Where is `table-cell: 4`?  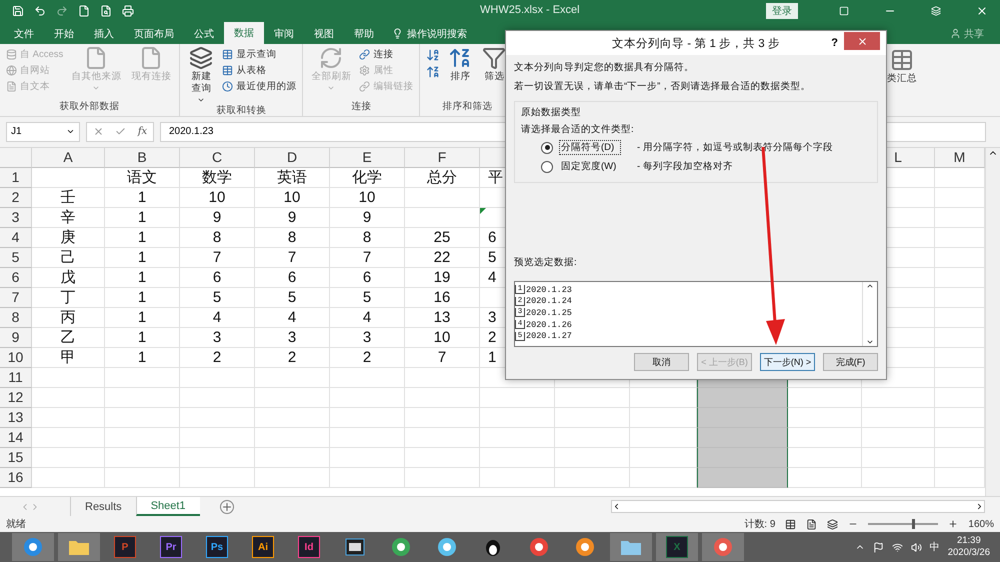
table-cell: 4 is located at coordinates (367, 318).